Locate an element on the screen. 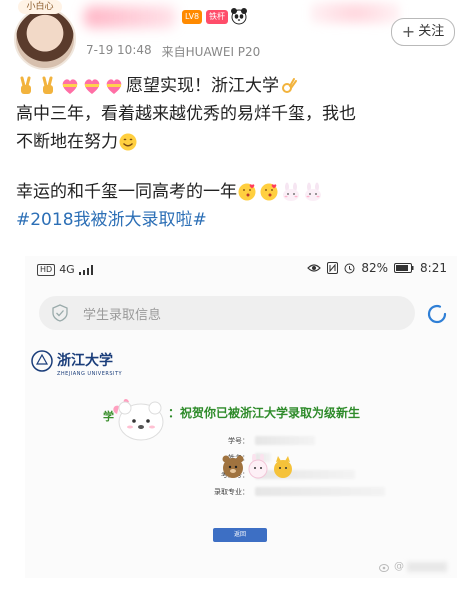 The image size is (474, 600). value-student-id-blurred is located at coordinates (285, 440).